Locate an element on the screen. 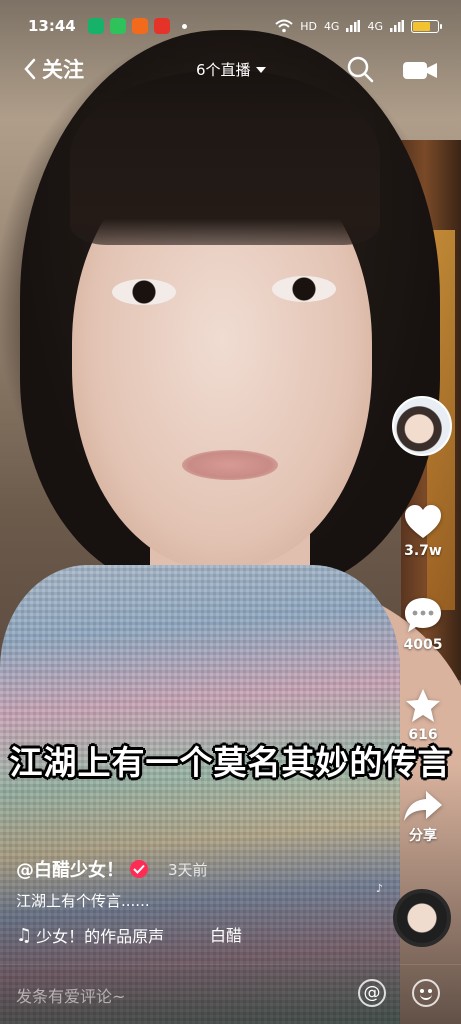 The width and height of the screenshot is (461, 1024). mention-button: @ is located at coordinates (372, 993).